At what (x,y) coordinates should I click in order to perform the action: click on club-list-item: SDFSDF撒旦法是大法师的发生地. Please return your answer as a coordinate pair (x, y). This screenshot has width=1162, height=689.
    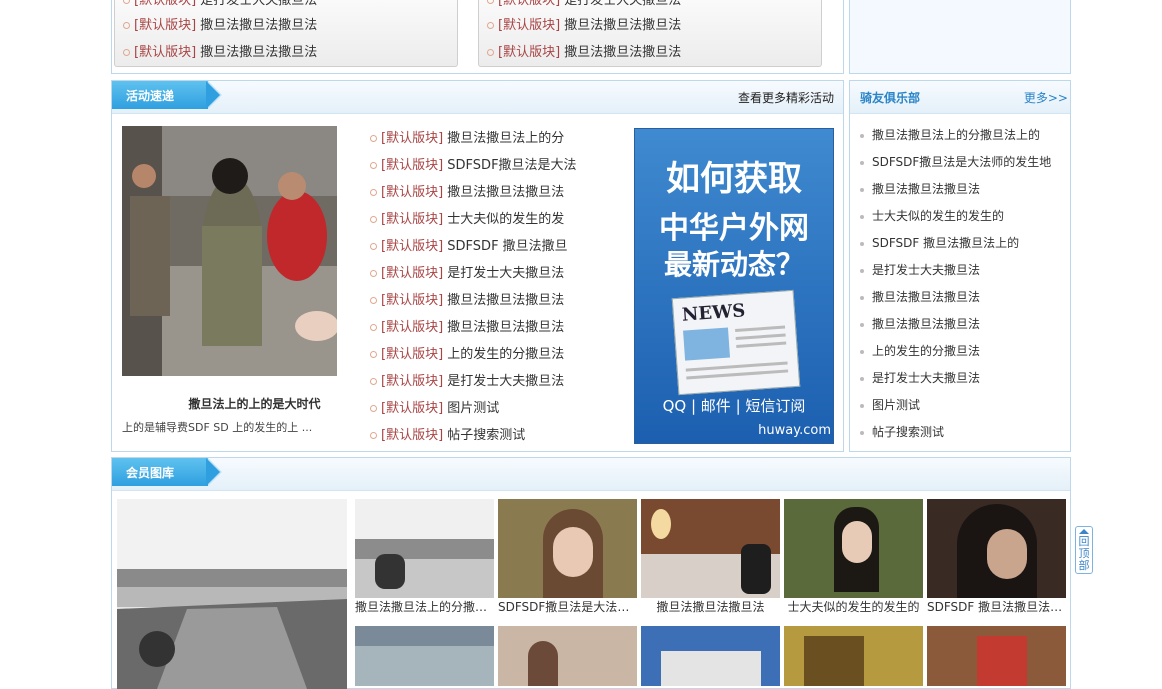
    Looking at the image, I should click on (955, 162).